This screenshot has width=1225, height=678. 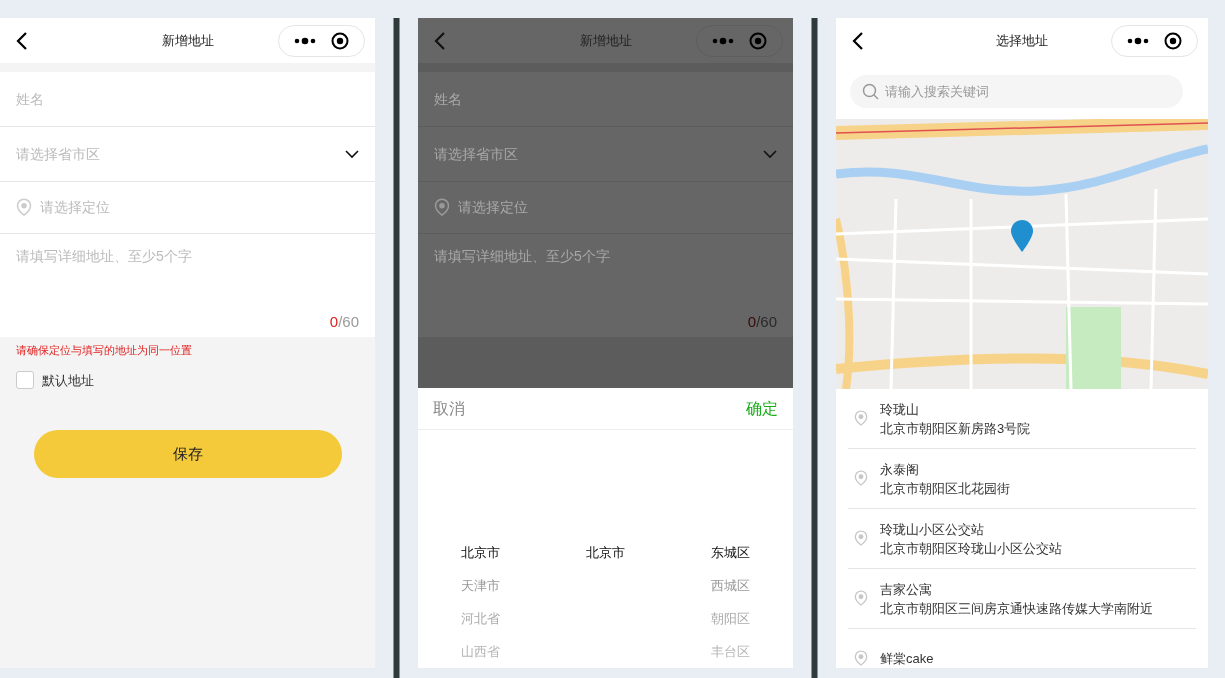 I want to click on place-item: 鲜棠cake, so click(x=1022, y=648).